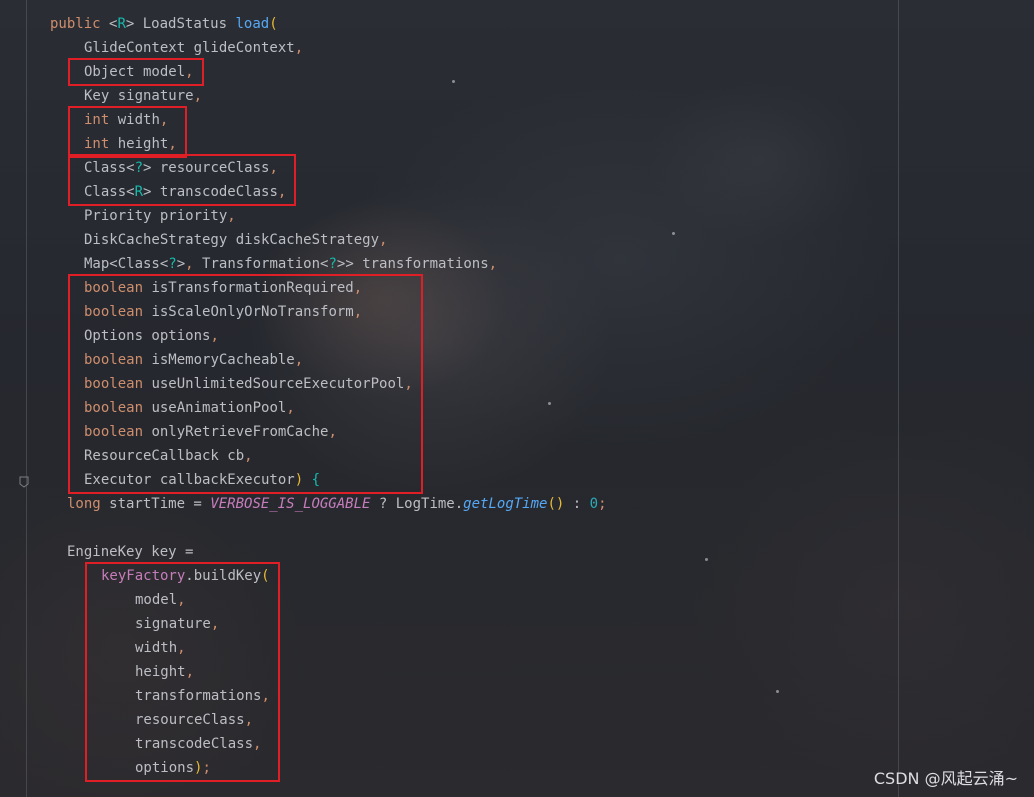 This screenshot has height=797, width=1034. I want to click on code-token: > LoadStatus, so click(180, 24).